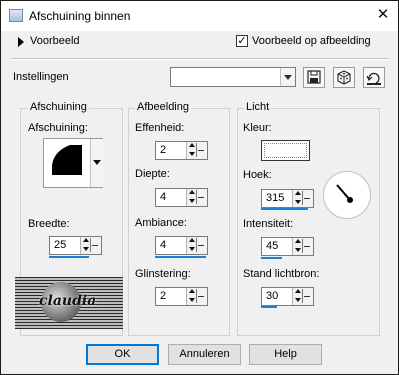  Describe the element at coordinates (55, 41) in the screenshot. I see `preview-toggle-label: Voorbeeld` at that location.